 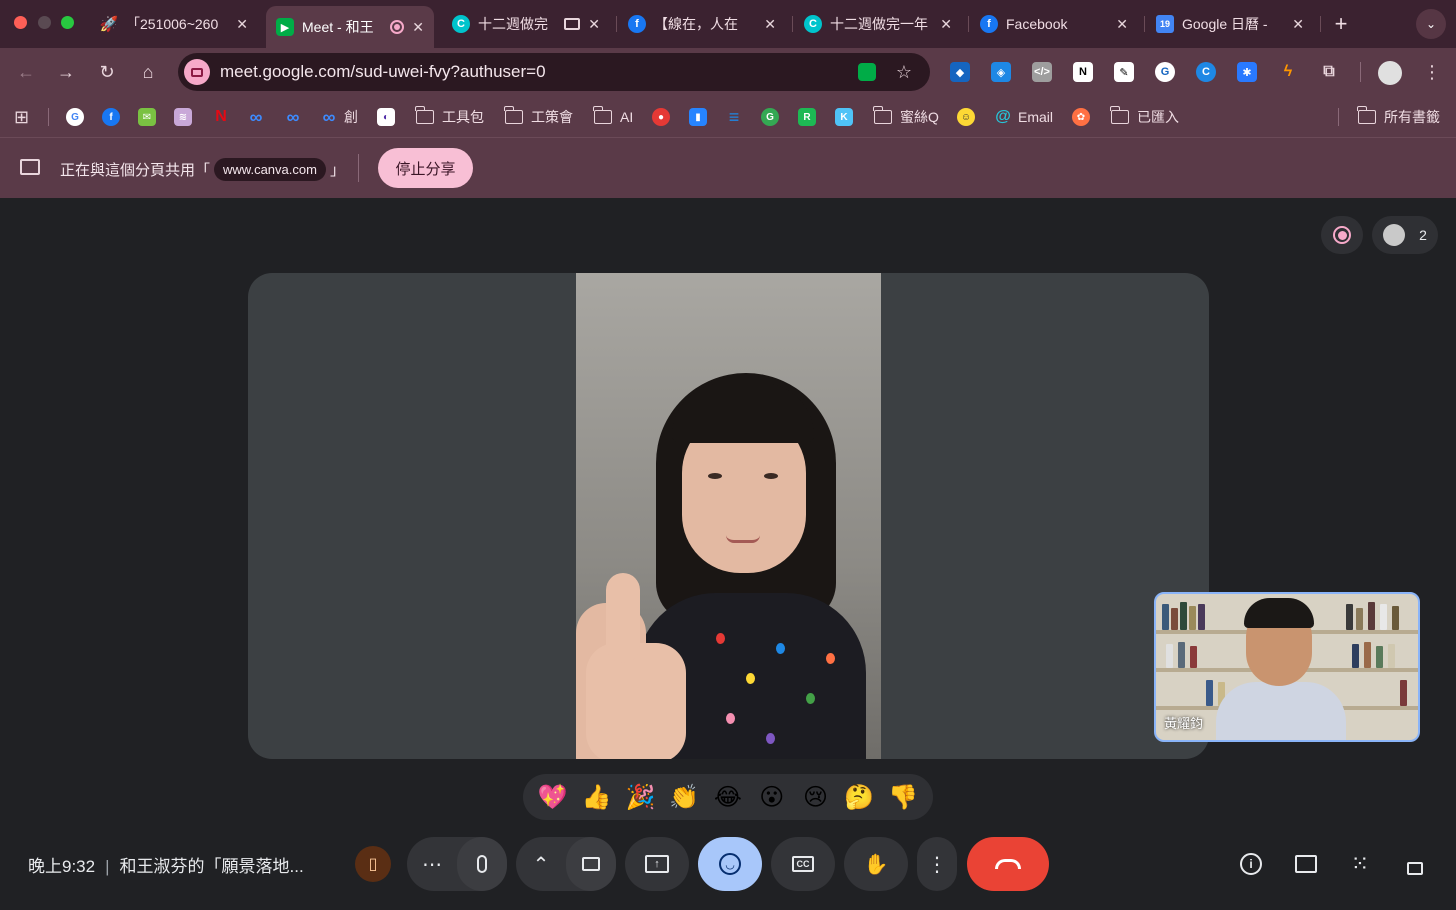 I want to click on camera-button, so click(x=591, y=864).